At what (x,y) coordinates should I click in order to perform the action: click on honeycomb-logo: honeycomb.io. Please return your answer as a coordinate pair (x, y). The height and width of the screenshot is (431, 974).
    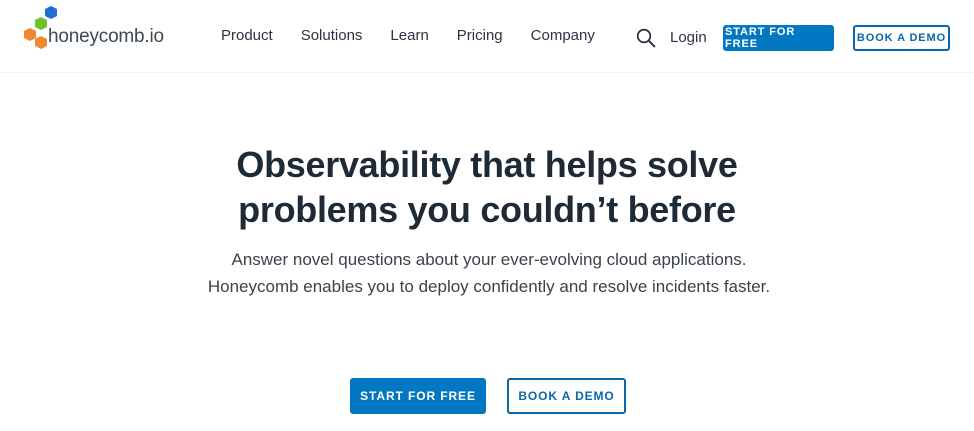
    Looking at the image, I should click on (97, 28).